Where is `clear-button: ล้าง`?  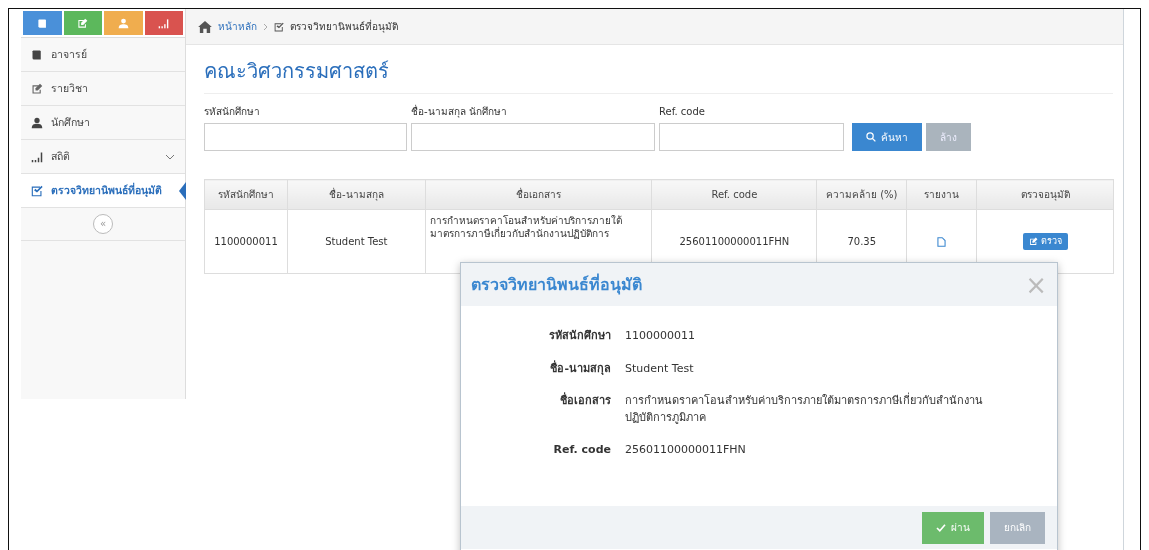 clear-button: ล้าง is located at coordinates (948, 137).